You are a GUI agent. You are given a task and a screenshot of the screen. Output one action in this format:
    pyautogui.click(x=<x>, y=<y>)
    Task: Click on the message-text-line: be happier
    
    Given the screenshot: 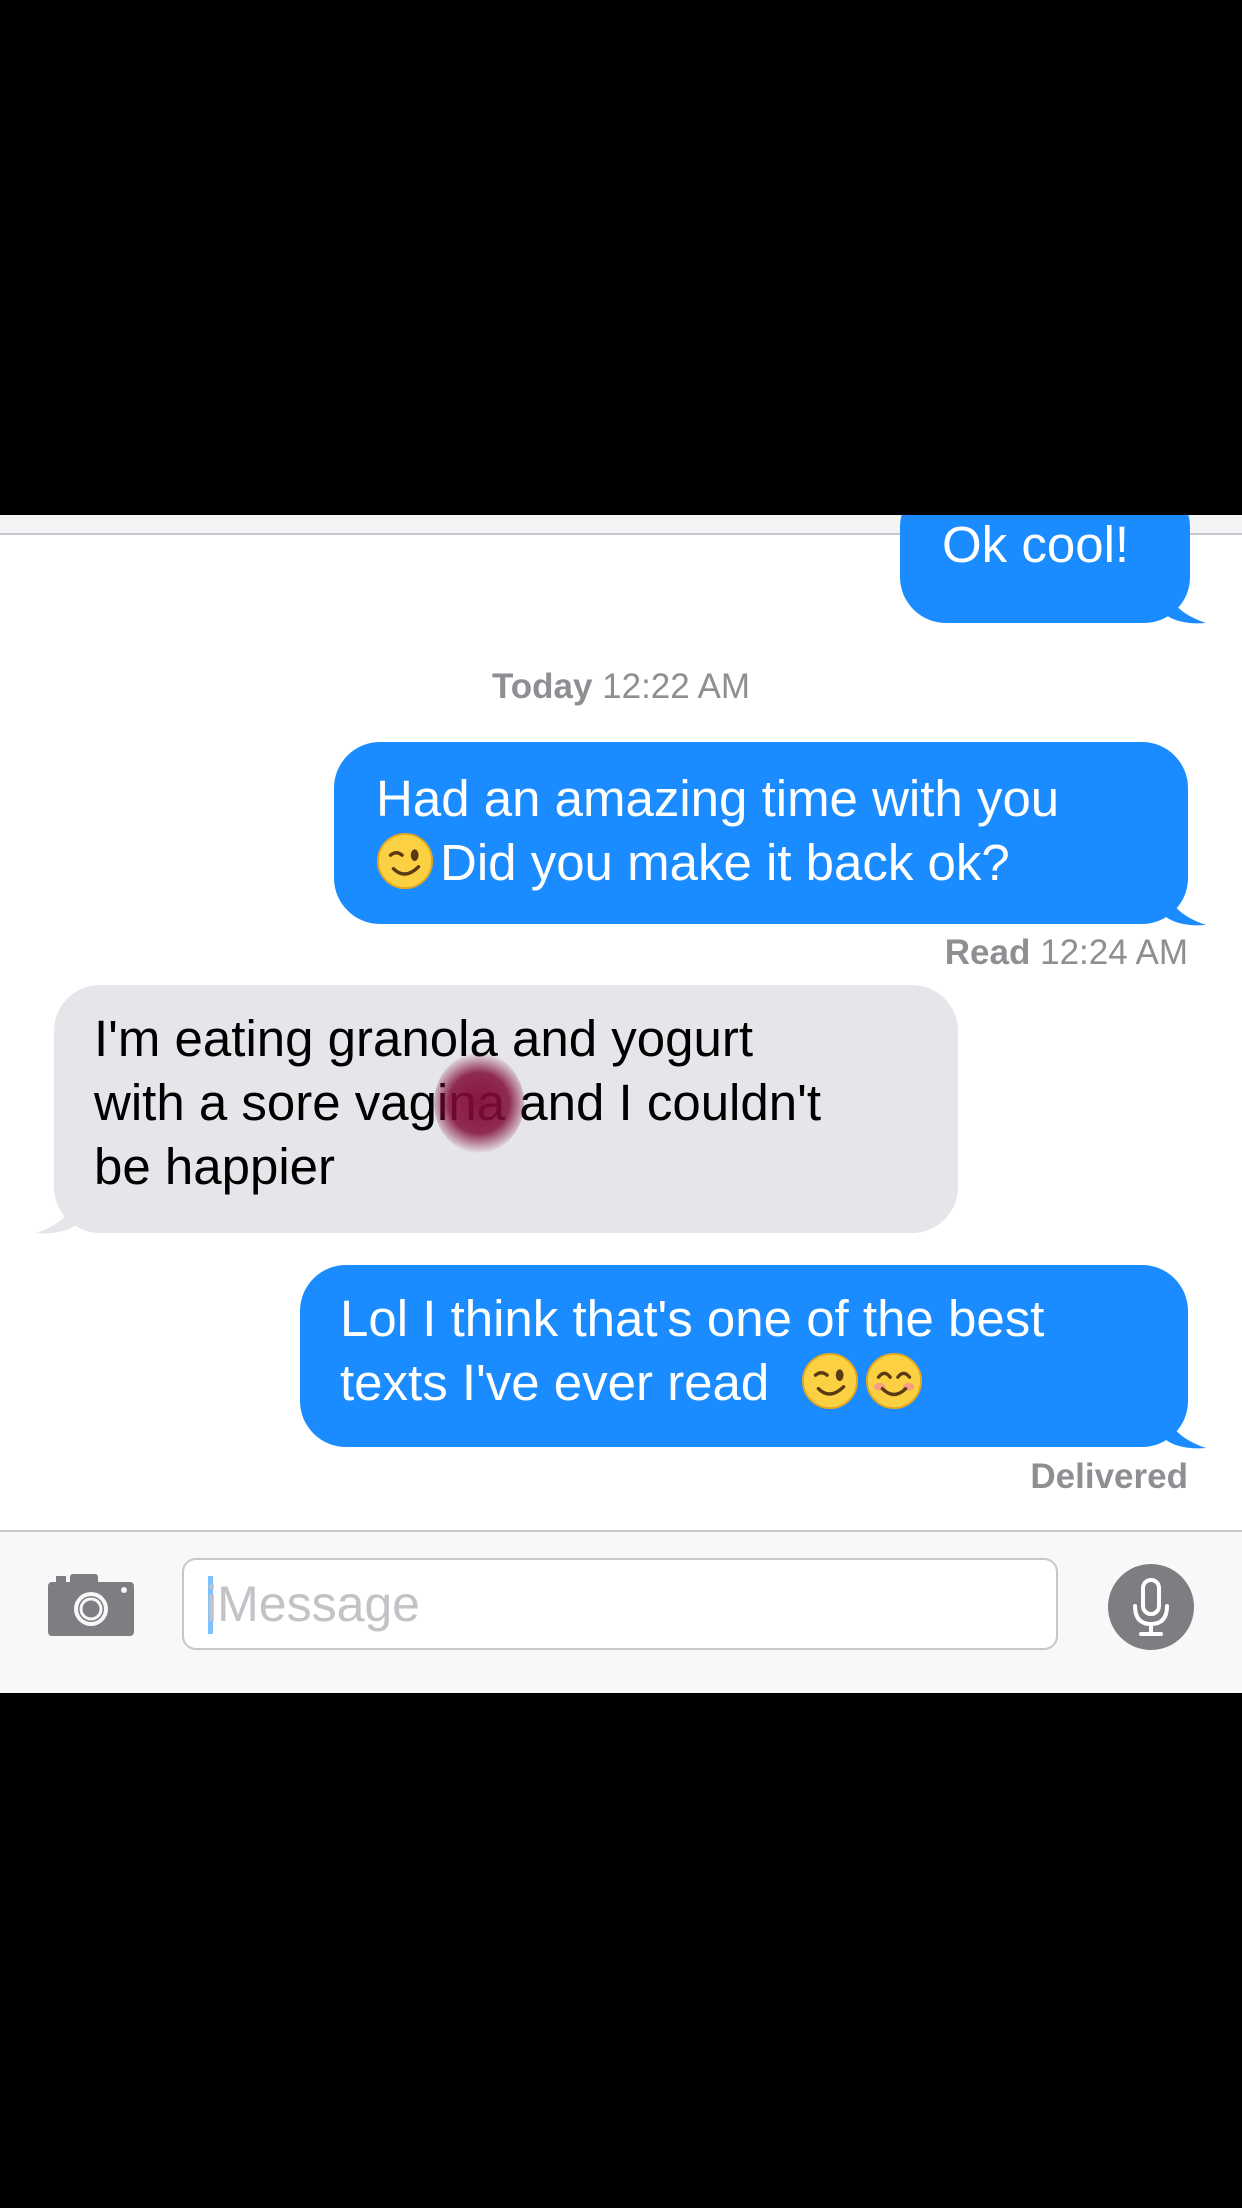 What is the action you would take?
    pyautogui.click(x=215, y=1166)
    